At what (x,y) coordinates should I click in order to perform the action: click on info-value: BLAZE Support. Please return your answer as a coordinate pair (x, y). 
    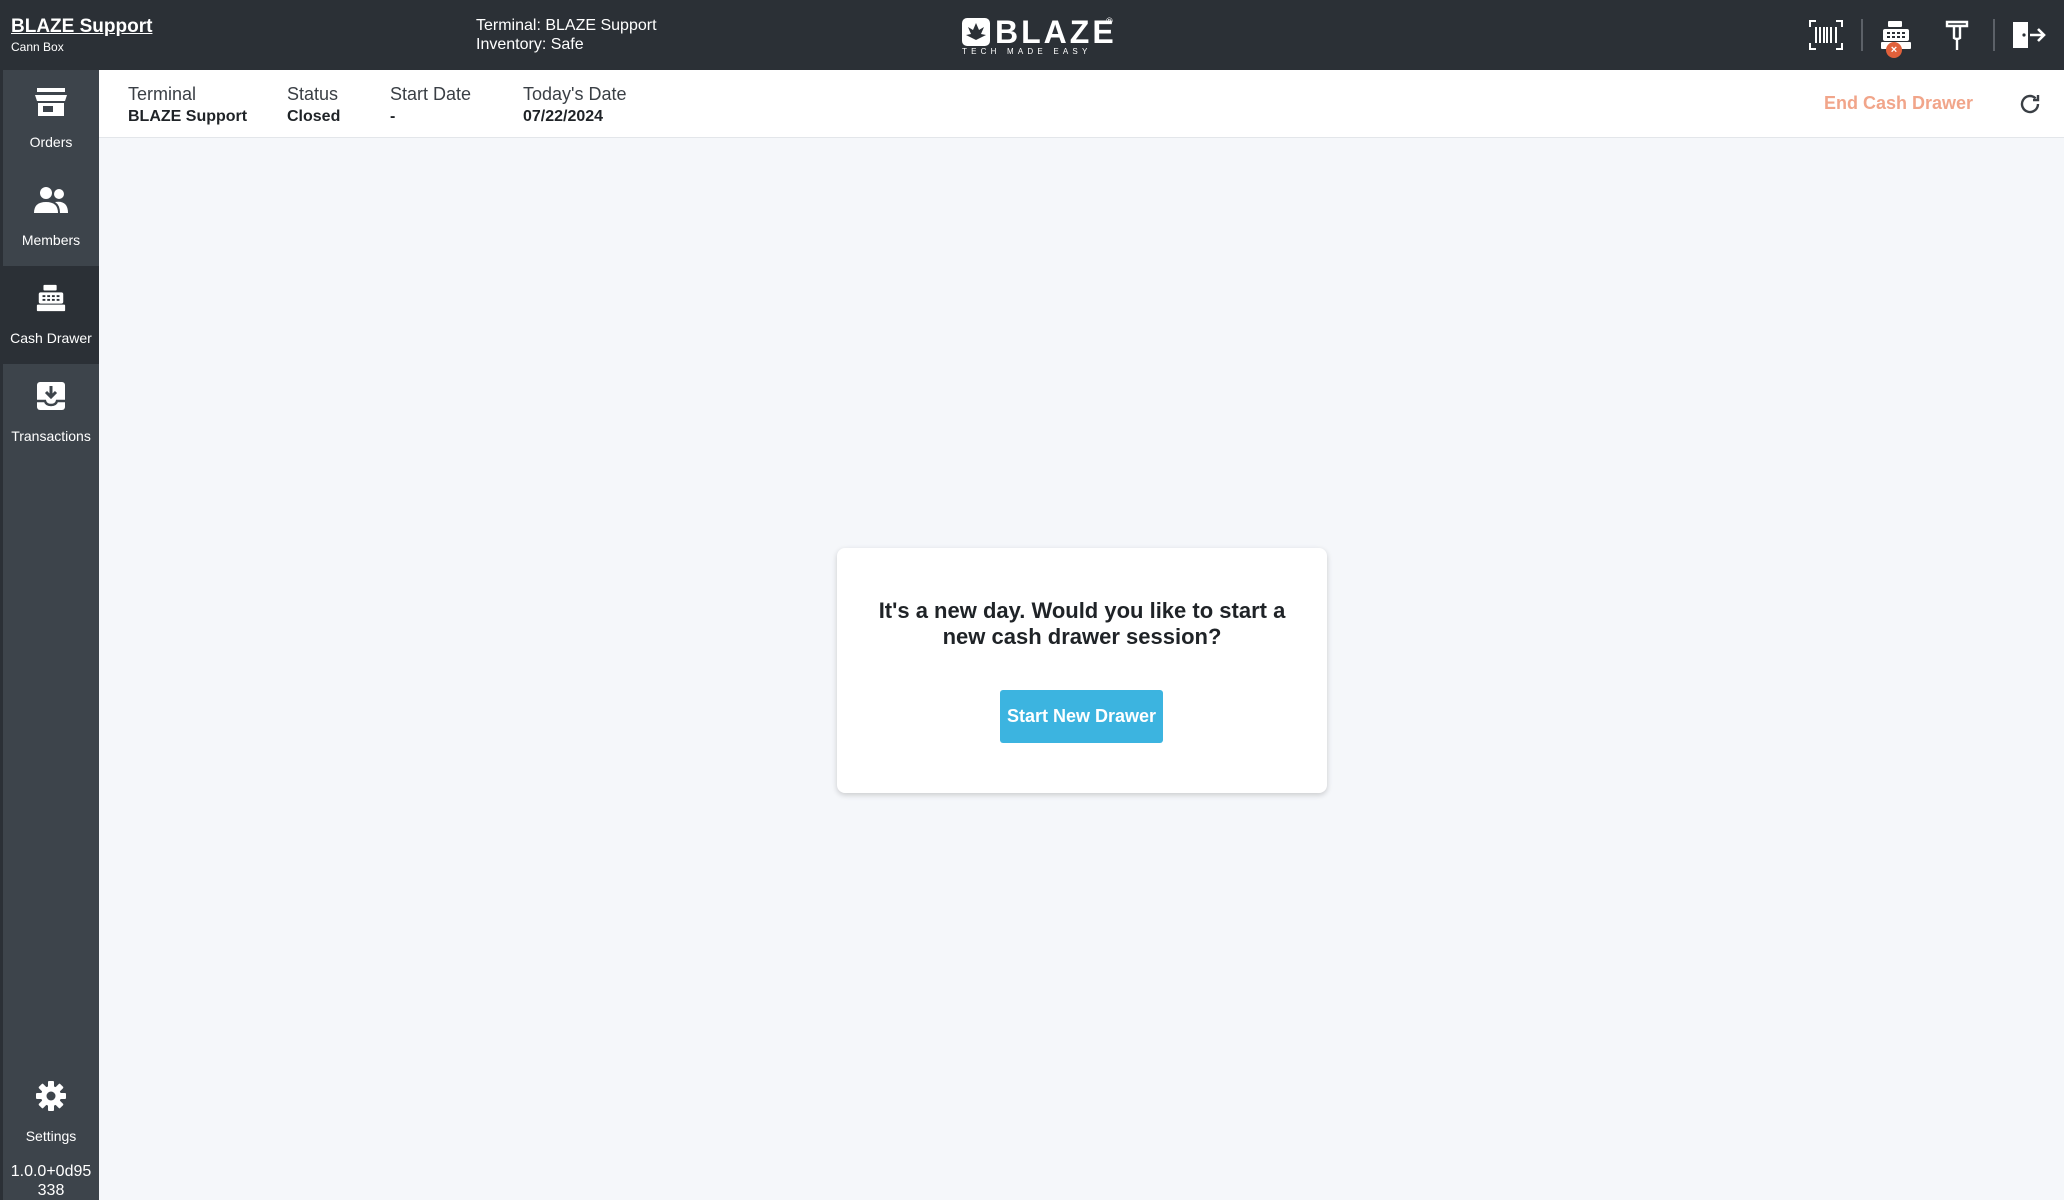
    Looking at the image, I should click on (188, 116).